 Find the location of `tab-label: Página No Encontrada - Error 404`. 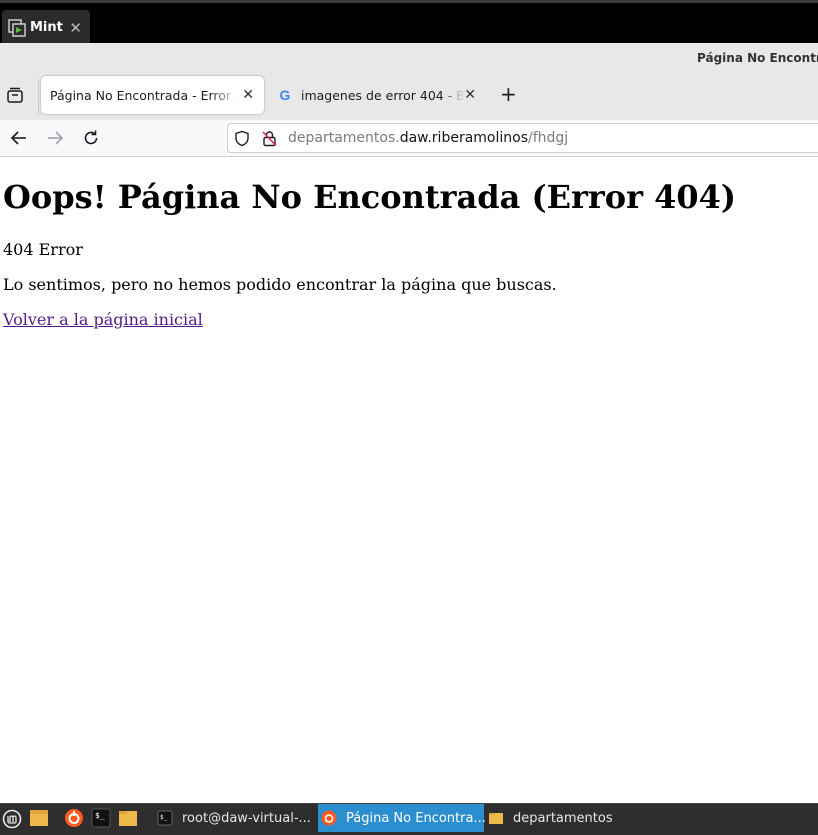

tab-label: Página No Encontrada - Error 404 is located at coordinates (144, 95).